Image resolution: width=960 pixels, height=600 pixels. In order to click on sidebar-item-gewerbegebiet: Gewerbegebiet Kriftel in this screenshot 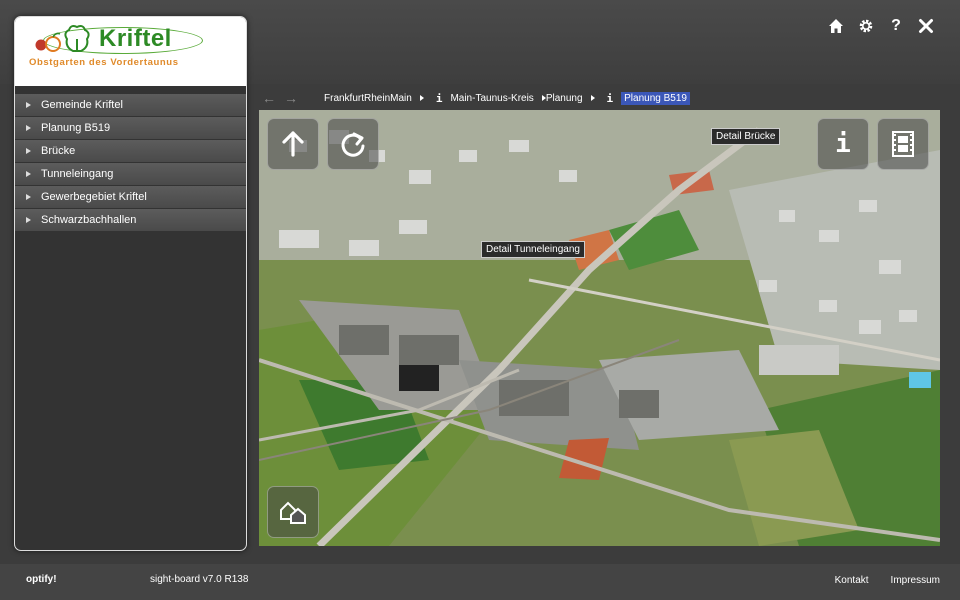, I will do `click(130, 197)`.